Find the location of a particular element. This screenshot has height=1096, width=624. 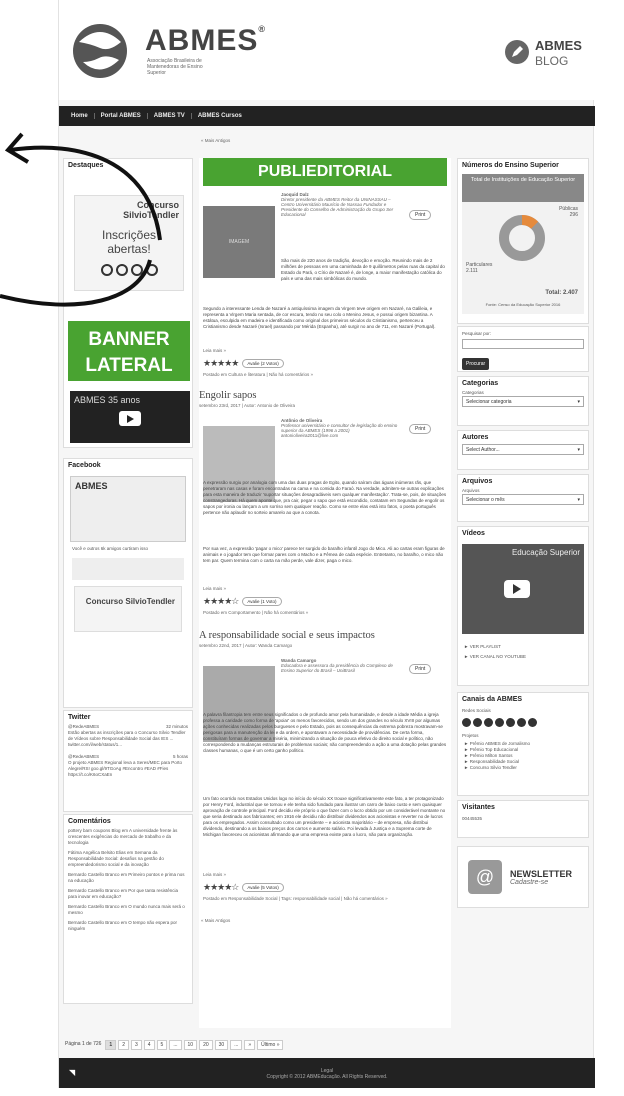

nav-tv: ABMES TV is located at coordinates (170, 116).